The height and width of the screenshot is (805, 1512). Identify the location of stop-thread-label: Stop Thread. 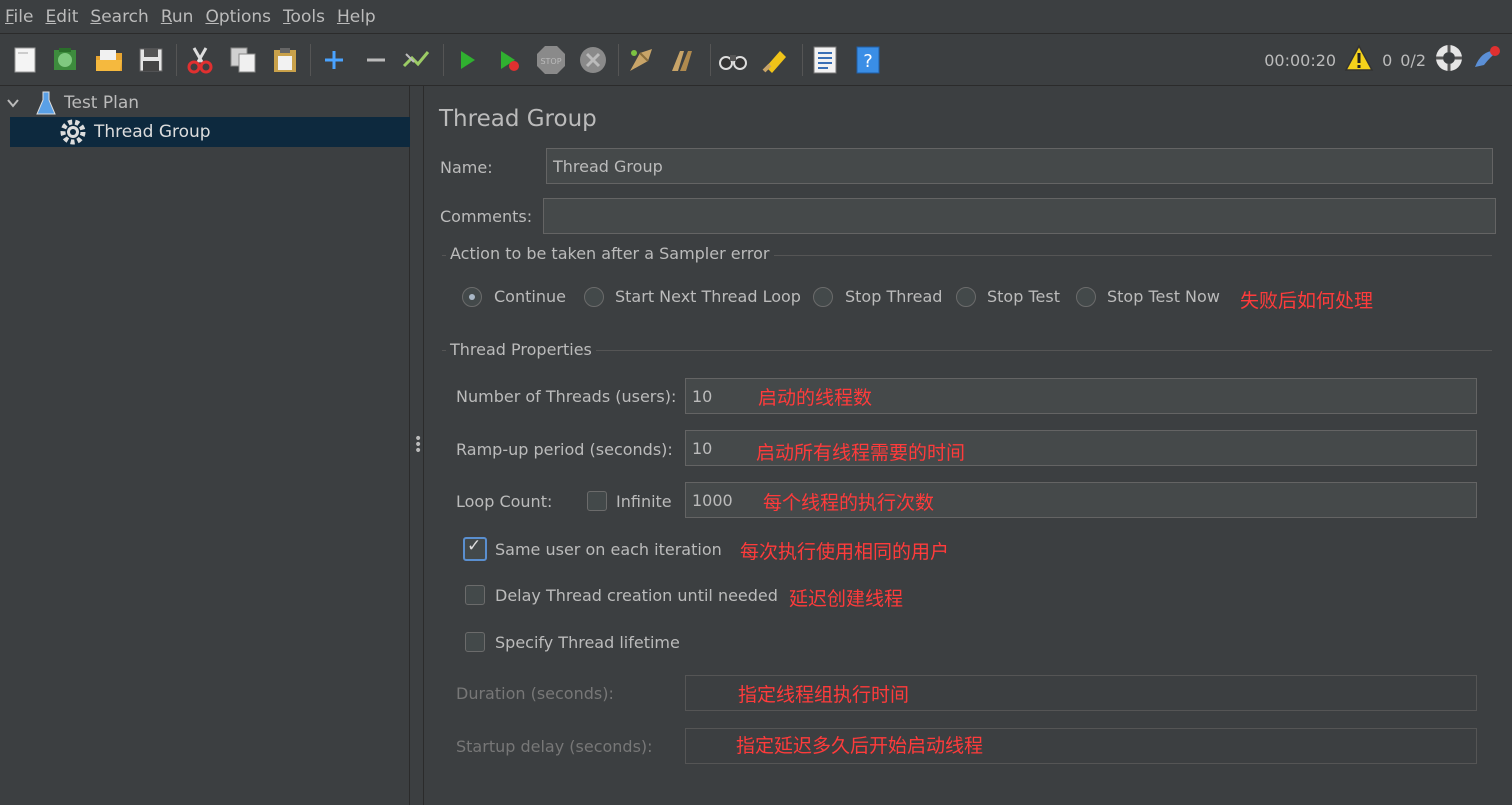
(893, 296).